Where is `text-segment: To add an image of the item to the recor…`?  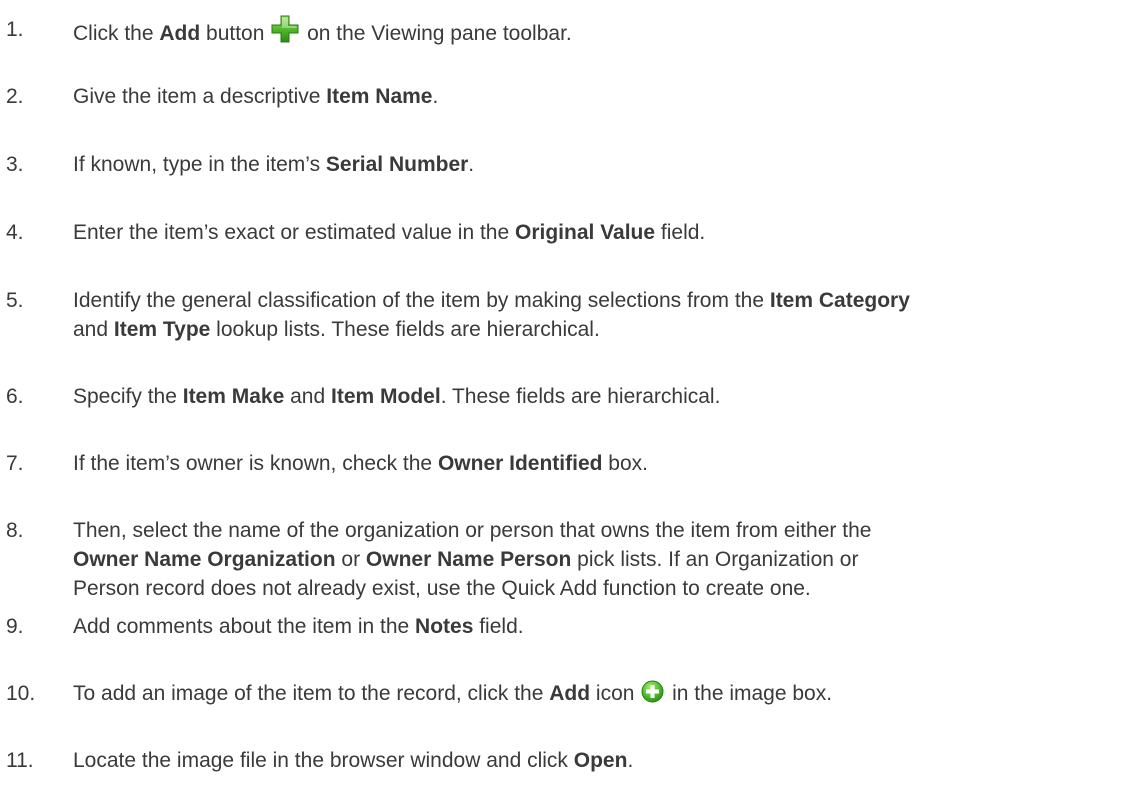 text-segment: To add an image of the item to the recor… is located at coordinates (311, 693).